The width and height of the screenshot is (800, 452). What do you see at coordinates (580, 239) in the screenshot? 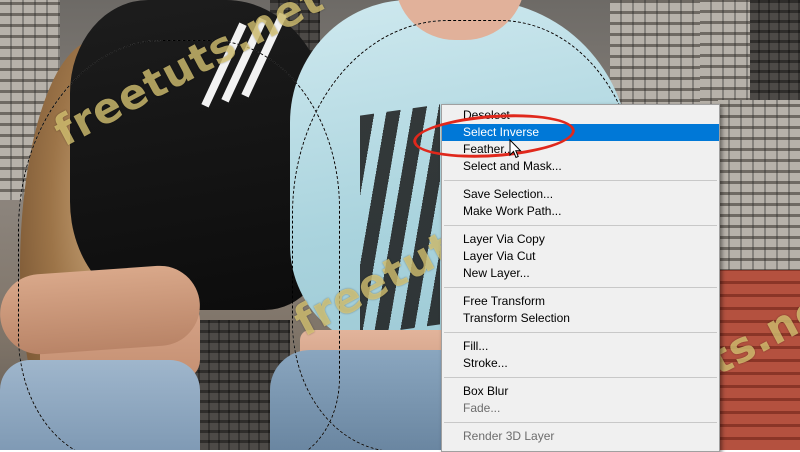
I see `menu-item-layer-via-copy: Layer Via Copy` at bounding box center [580, 239].